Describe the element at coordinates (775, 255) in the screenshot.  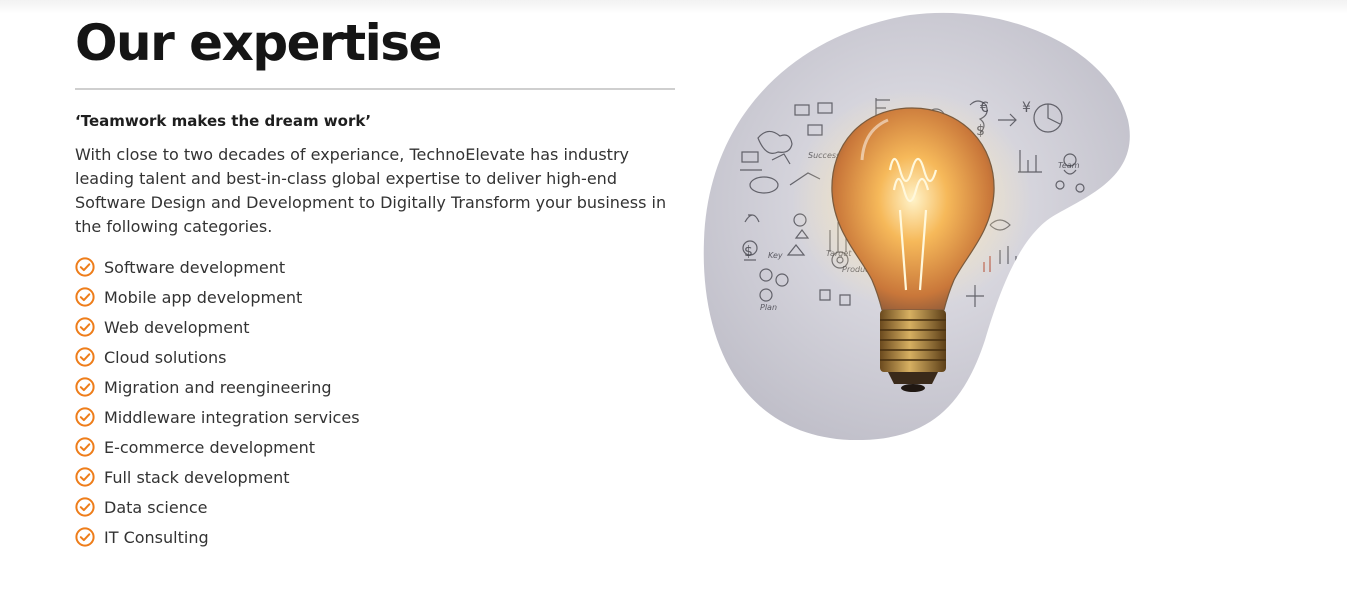
I see `svg-text: Key` at that location.